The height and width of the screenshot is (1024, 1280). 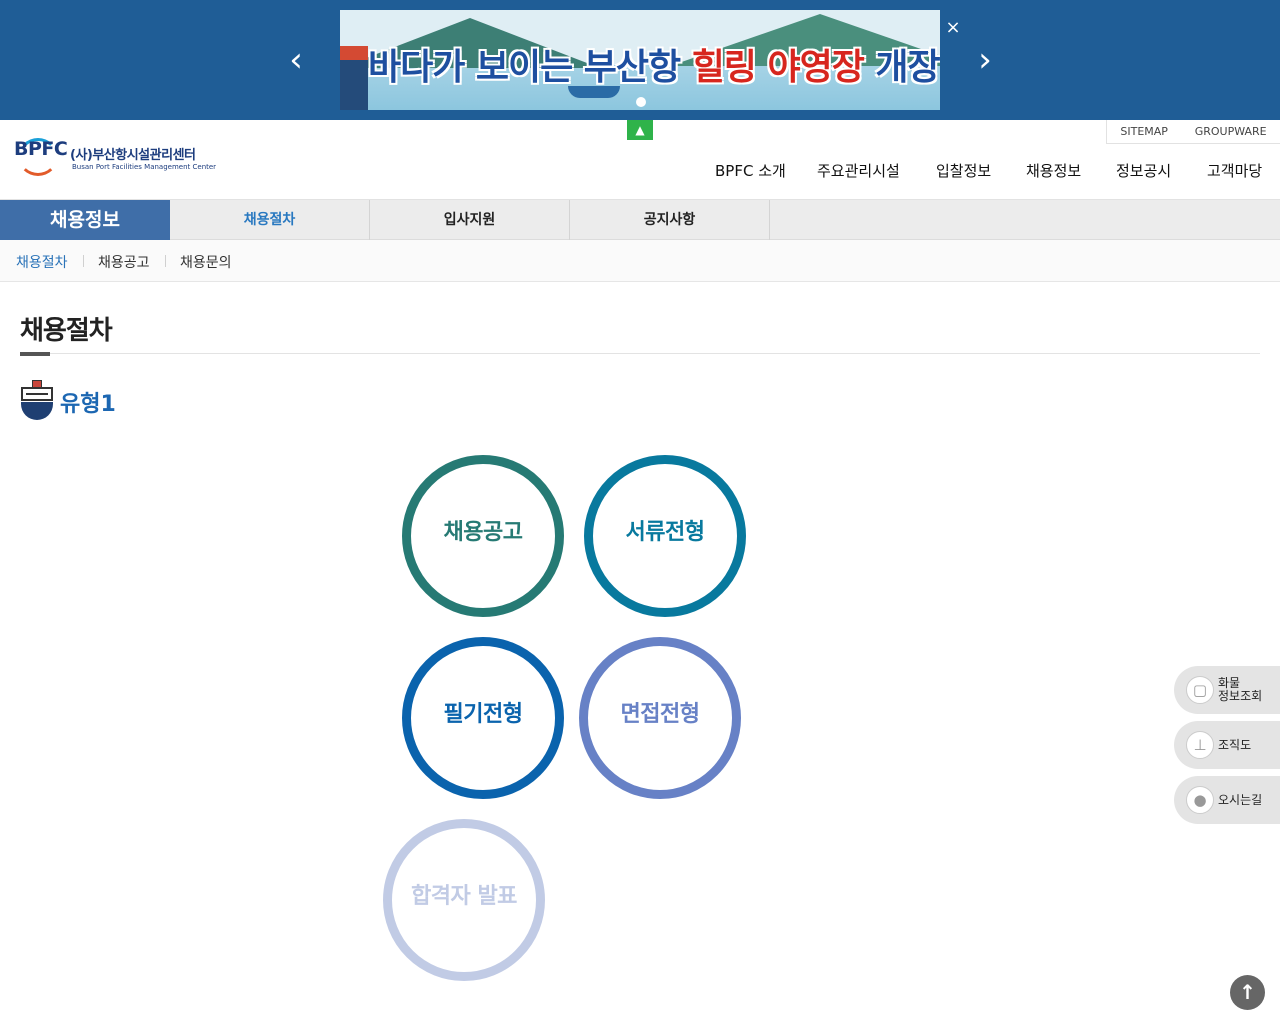 What do you see at coordinates (124, 262) in the screenshot?
I see `thirdnav-item-announcement: 채용공고` at bounding box center [124, 262].